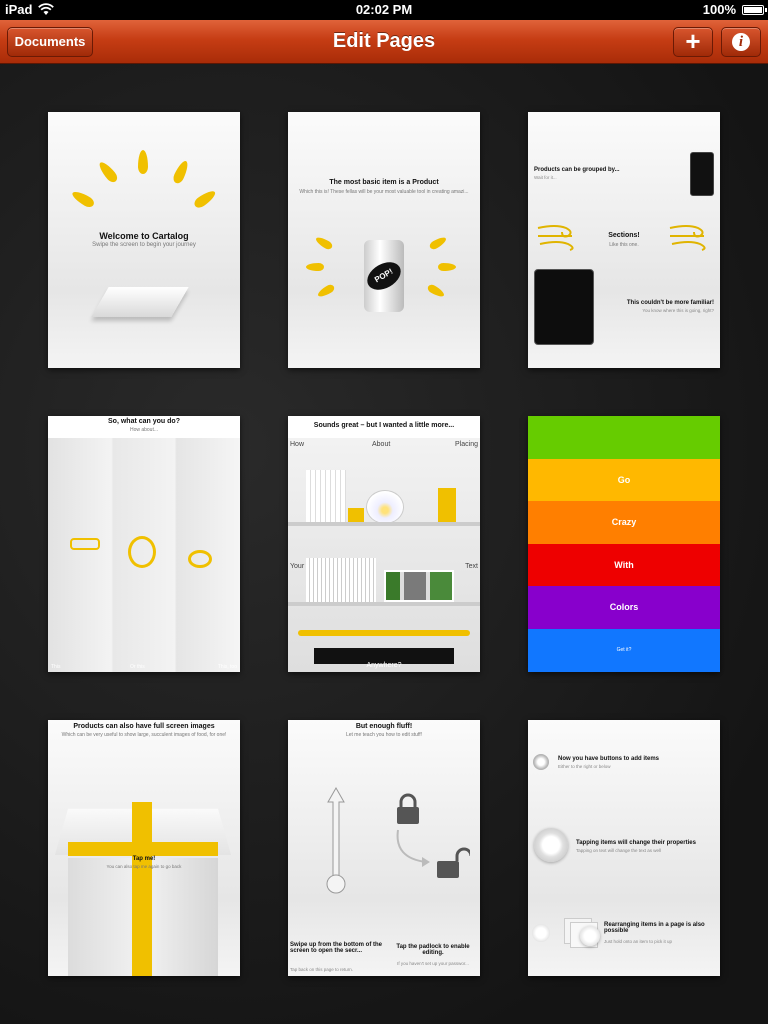 Image resolution: width=768 pixels, height=1024 pixels. I want to click on status-bar: iPad 02:02 PM 100%, so click(384, 10).